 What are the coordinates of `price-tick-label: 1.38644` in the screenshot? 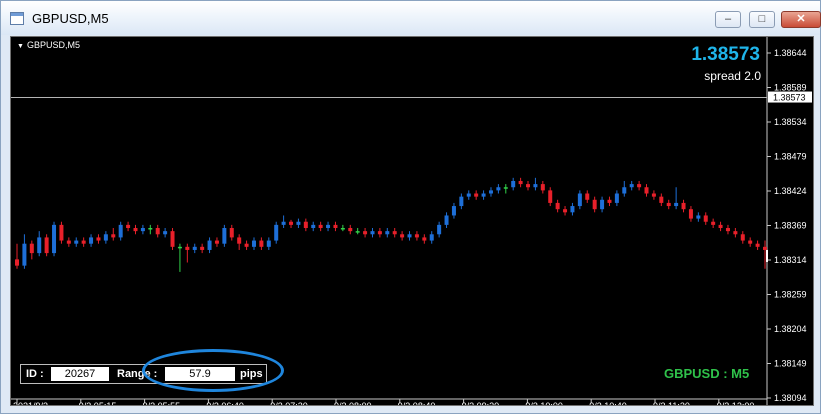 It's located at (790, 53).